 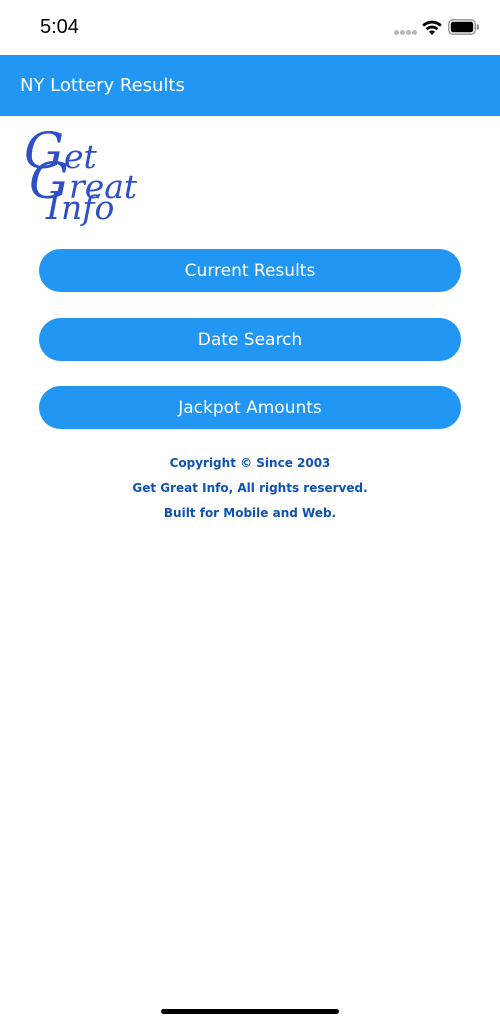 I want to click on app-bar: NY Lottery Results, so click(x=250, y=85).